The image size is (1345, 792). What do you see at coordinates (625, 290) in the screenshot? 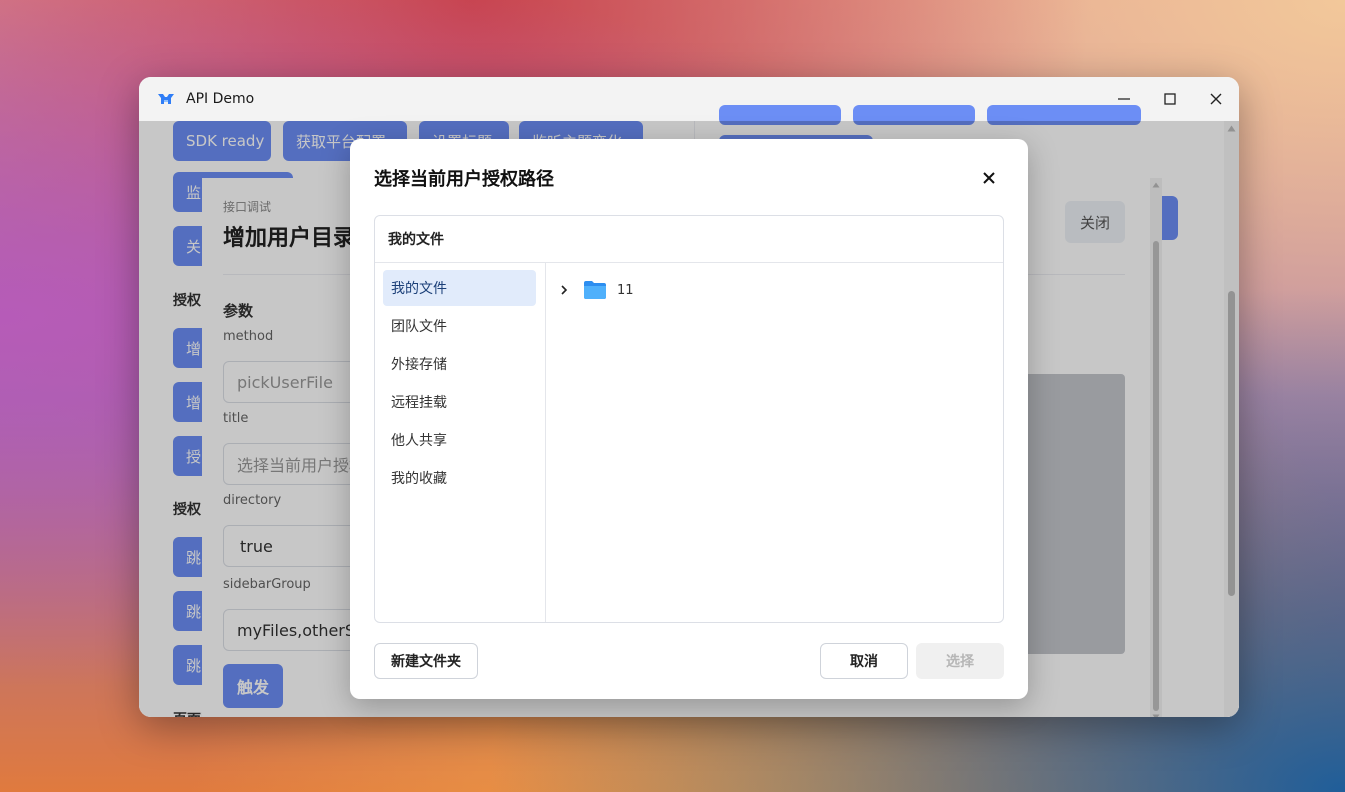
I see `folder-name: 11` at bounding box center [625, 290].